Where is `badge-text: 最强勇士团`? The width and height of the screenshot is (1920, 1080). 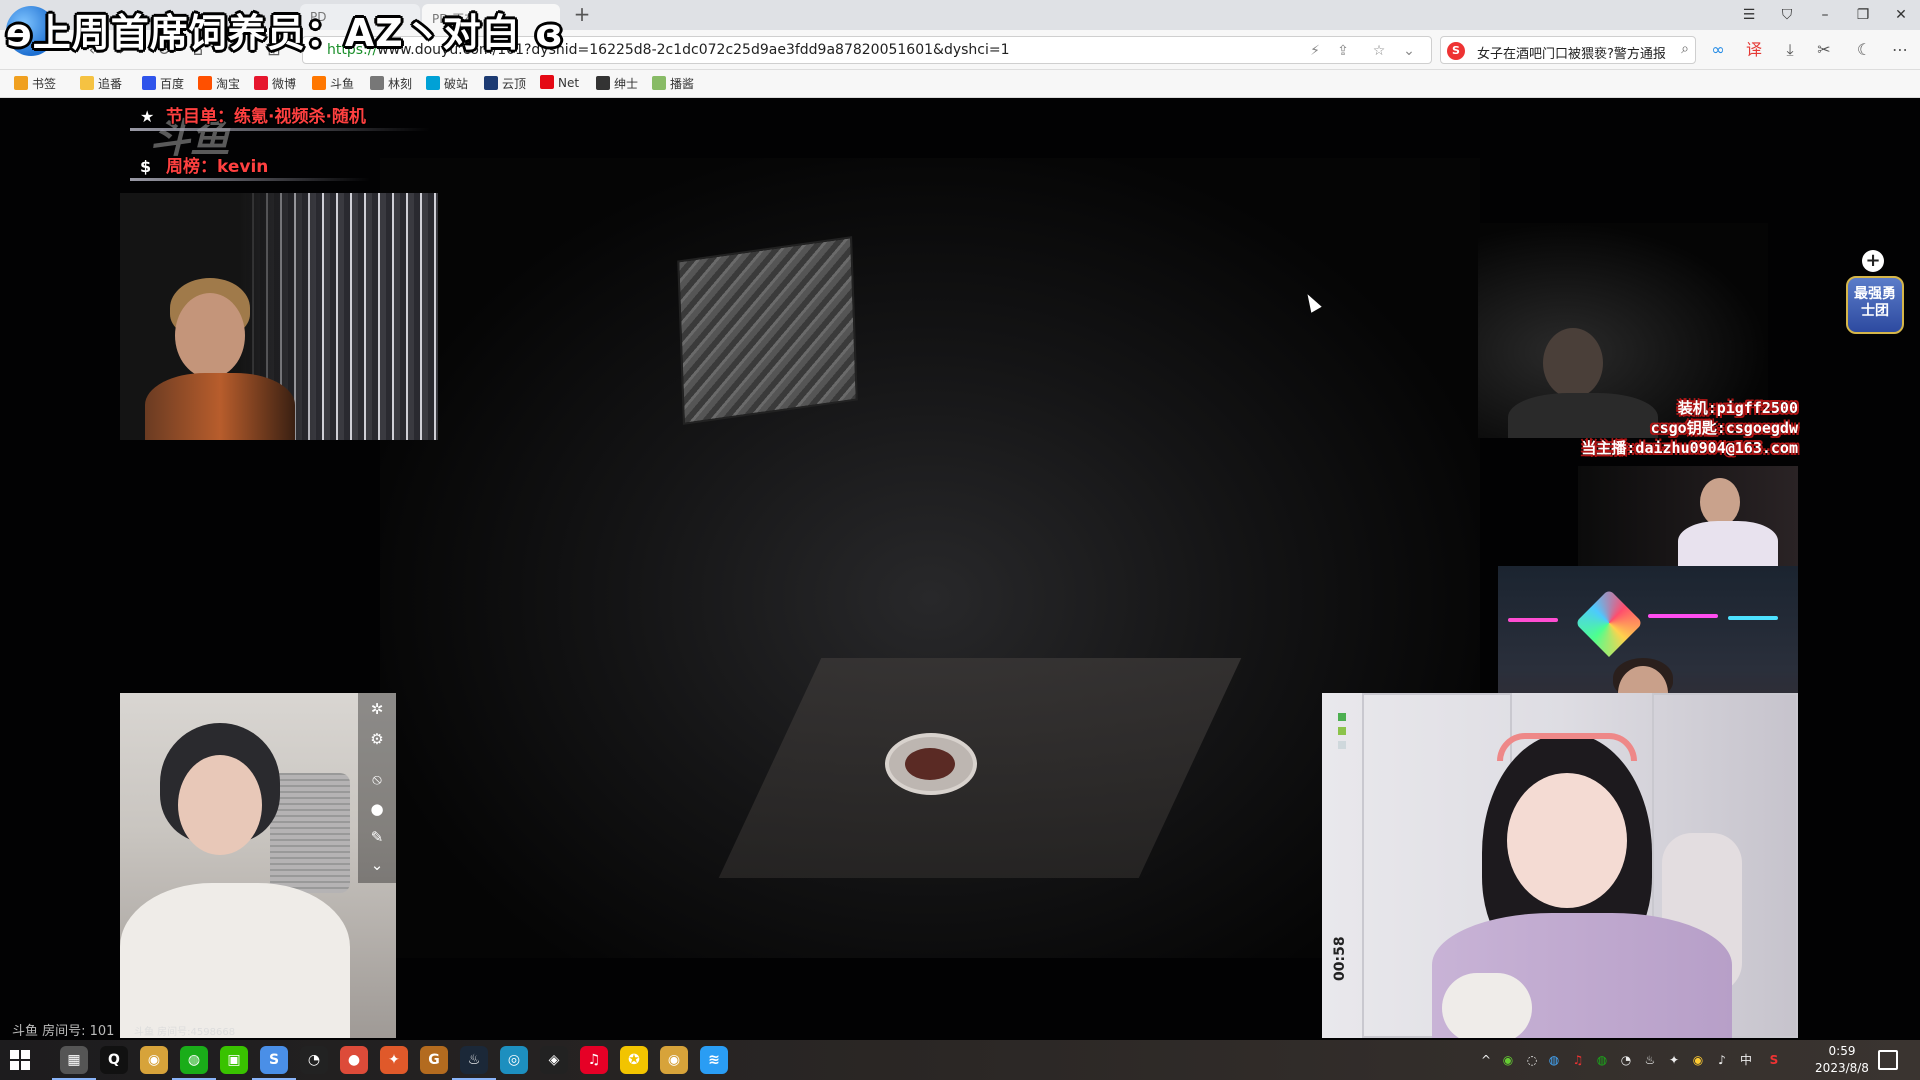 badge-text: 最强勇士团 is located at coordinates (1875, 302).